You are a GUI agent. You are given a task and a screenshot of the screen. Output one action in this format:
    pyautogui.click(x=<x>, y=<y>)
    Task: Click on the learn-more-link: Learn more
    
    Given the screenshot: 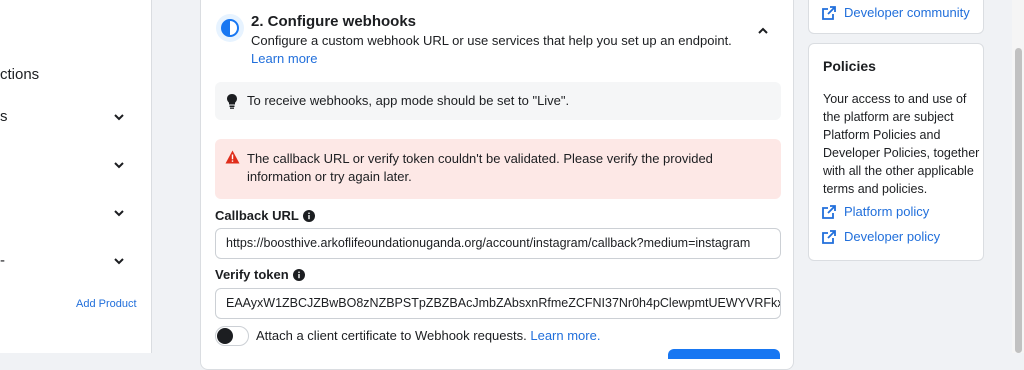 What is the action you would take?
    pyautogui.click(x=284, y=58)
    